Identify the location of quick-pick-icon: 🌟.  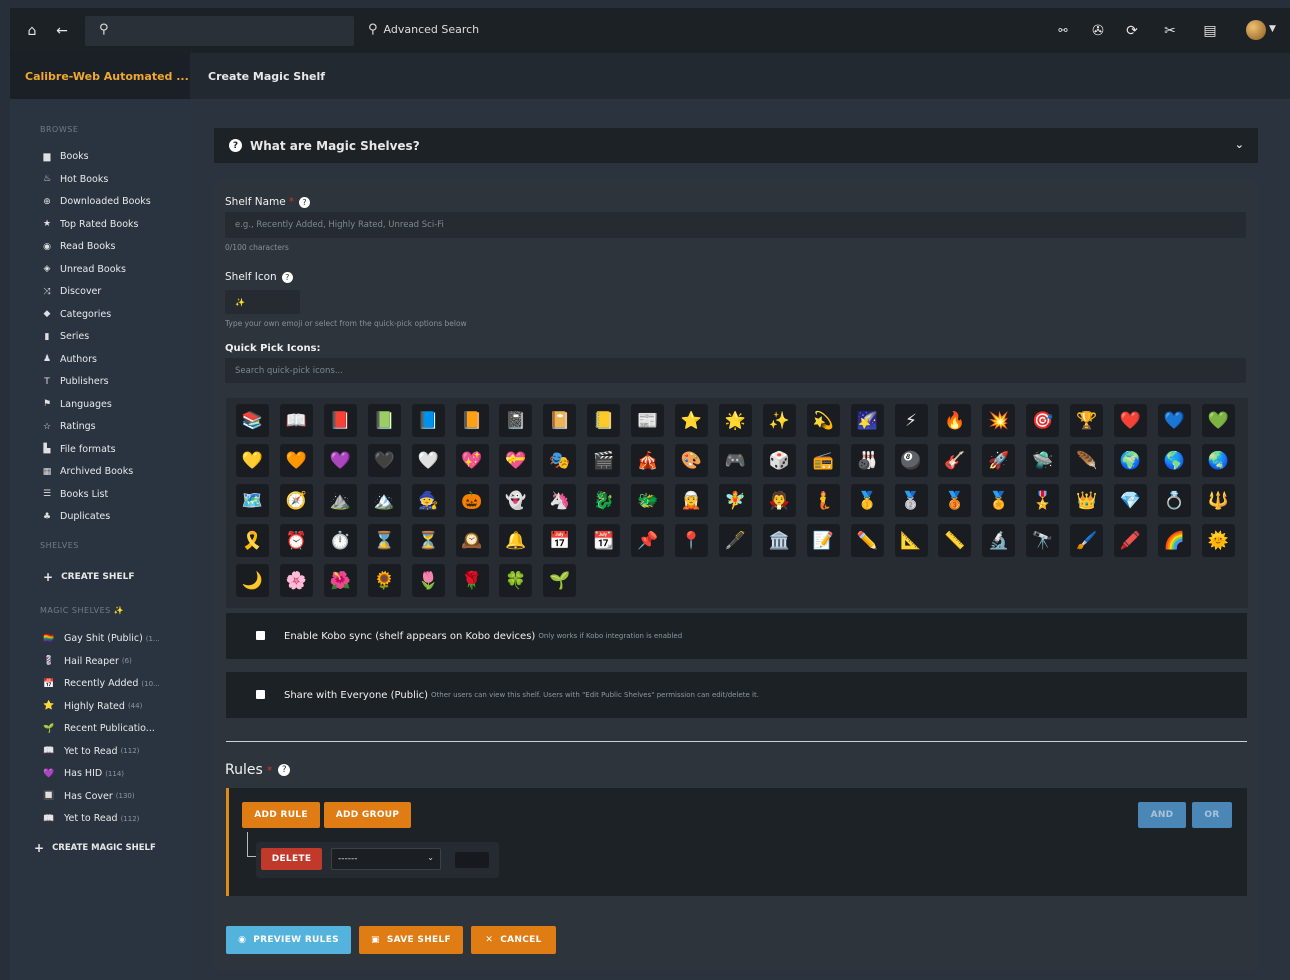
(735, 420).